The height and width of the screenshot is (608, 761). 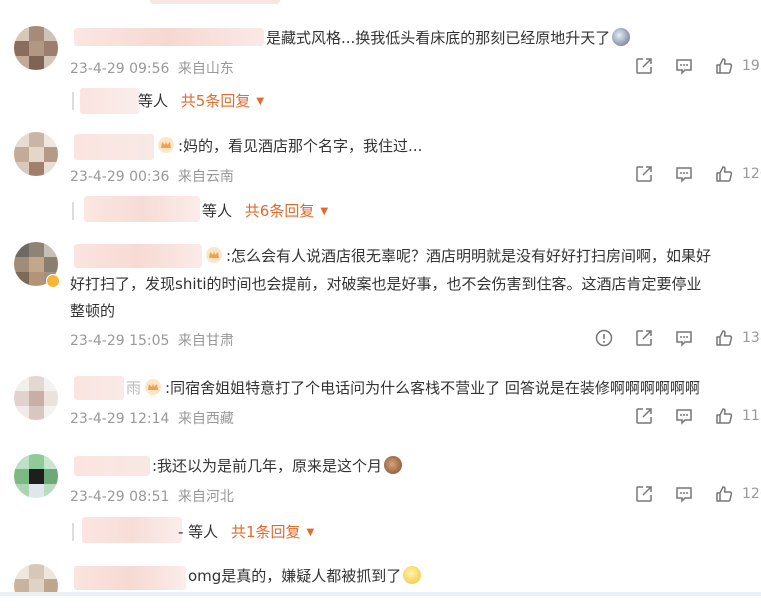 What do you see at coordinates (737, 494) in the screenshot?
I see `like-button: 126` at bounding box center [737, 494].